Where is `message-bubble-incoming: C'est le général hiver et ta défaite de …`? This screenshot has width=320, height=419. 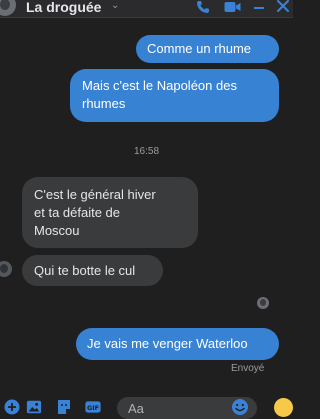
message-bubble-incoming: C'est le général hiver et ta défaite de … is located at coordinates (110, 212).